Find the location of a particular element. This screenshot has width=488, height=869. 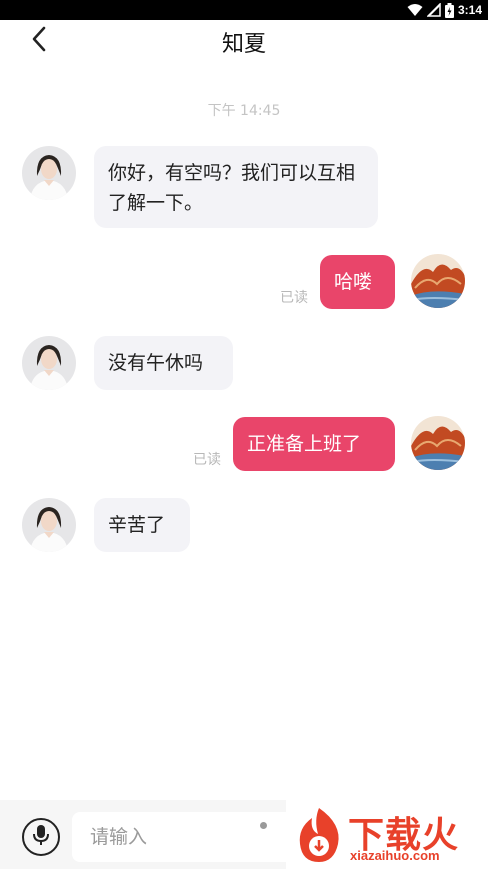

message-bubble-outgoing: 正准备上班了 is located at coordinates (314, 444).